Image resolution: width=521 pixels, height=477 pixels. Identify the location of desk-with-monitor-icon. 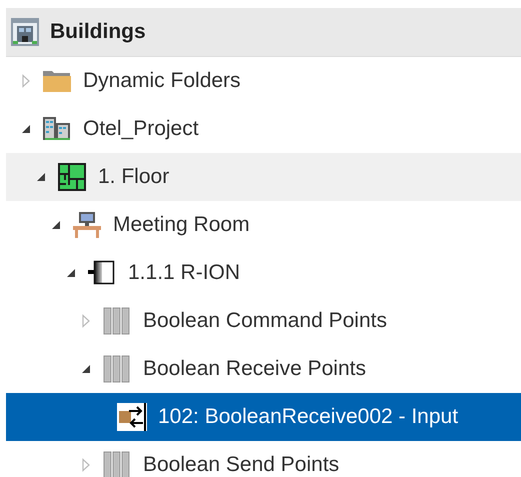
(87, 225).